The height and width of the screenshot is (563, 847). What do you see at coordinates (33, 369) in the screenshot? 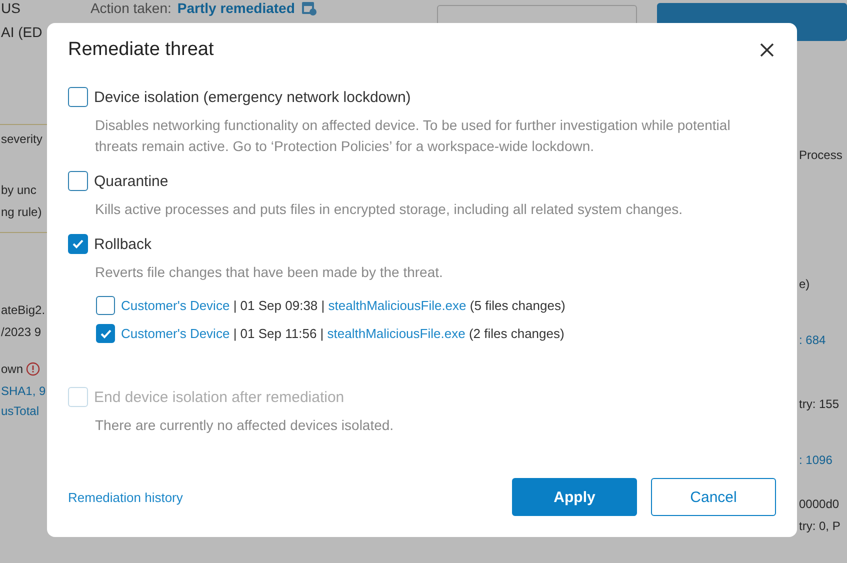
I see `info-icon` at bounding box center [33, 369].